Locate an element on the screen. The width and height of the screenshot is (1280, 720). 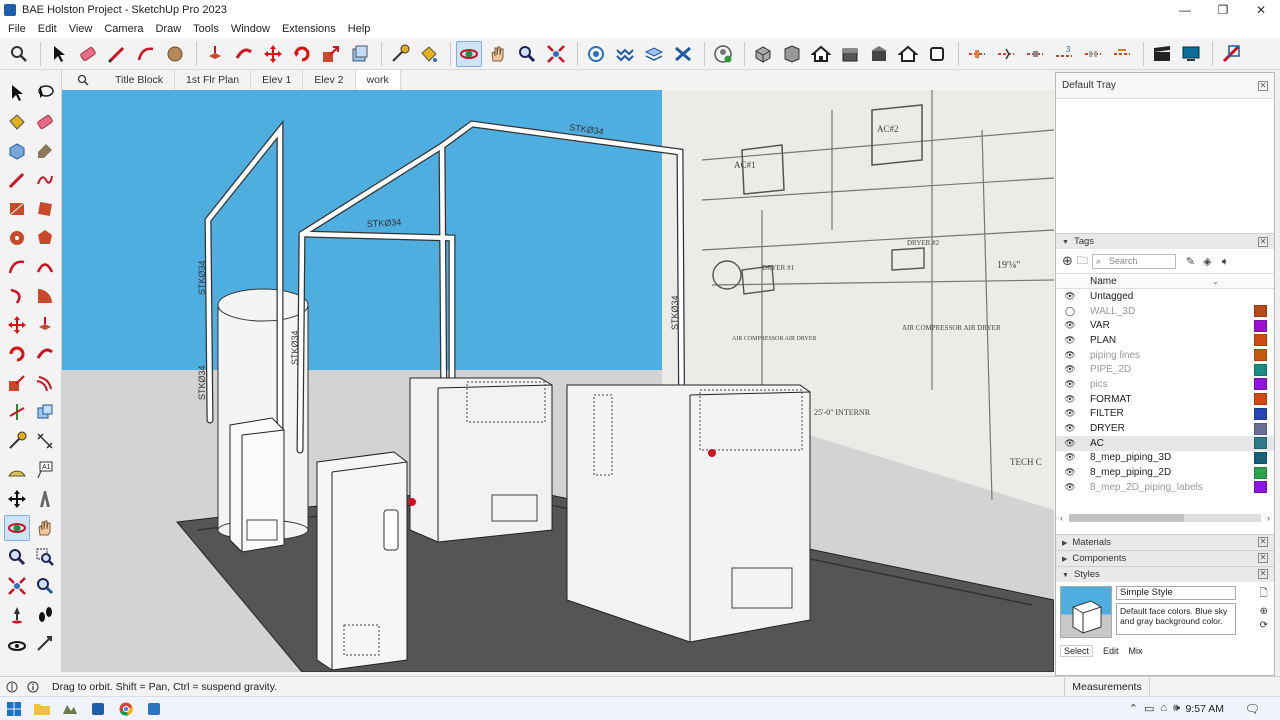
add-tag-icon: ⊕ is located at coordinates (1067, 261).